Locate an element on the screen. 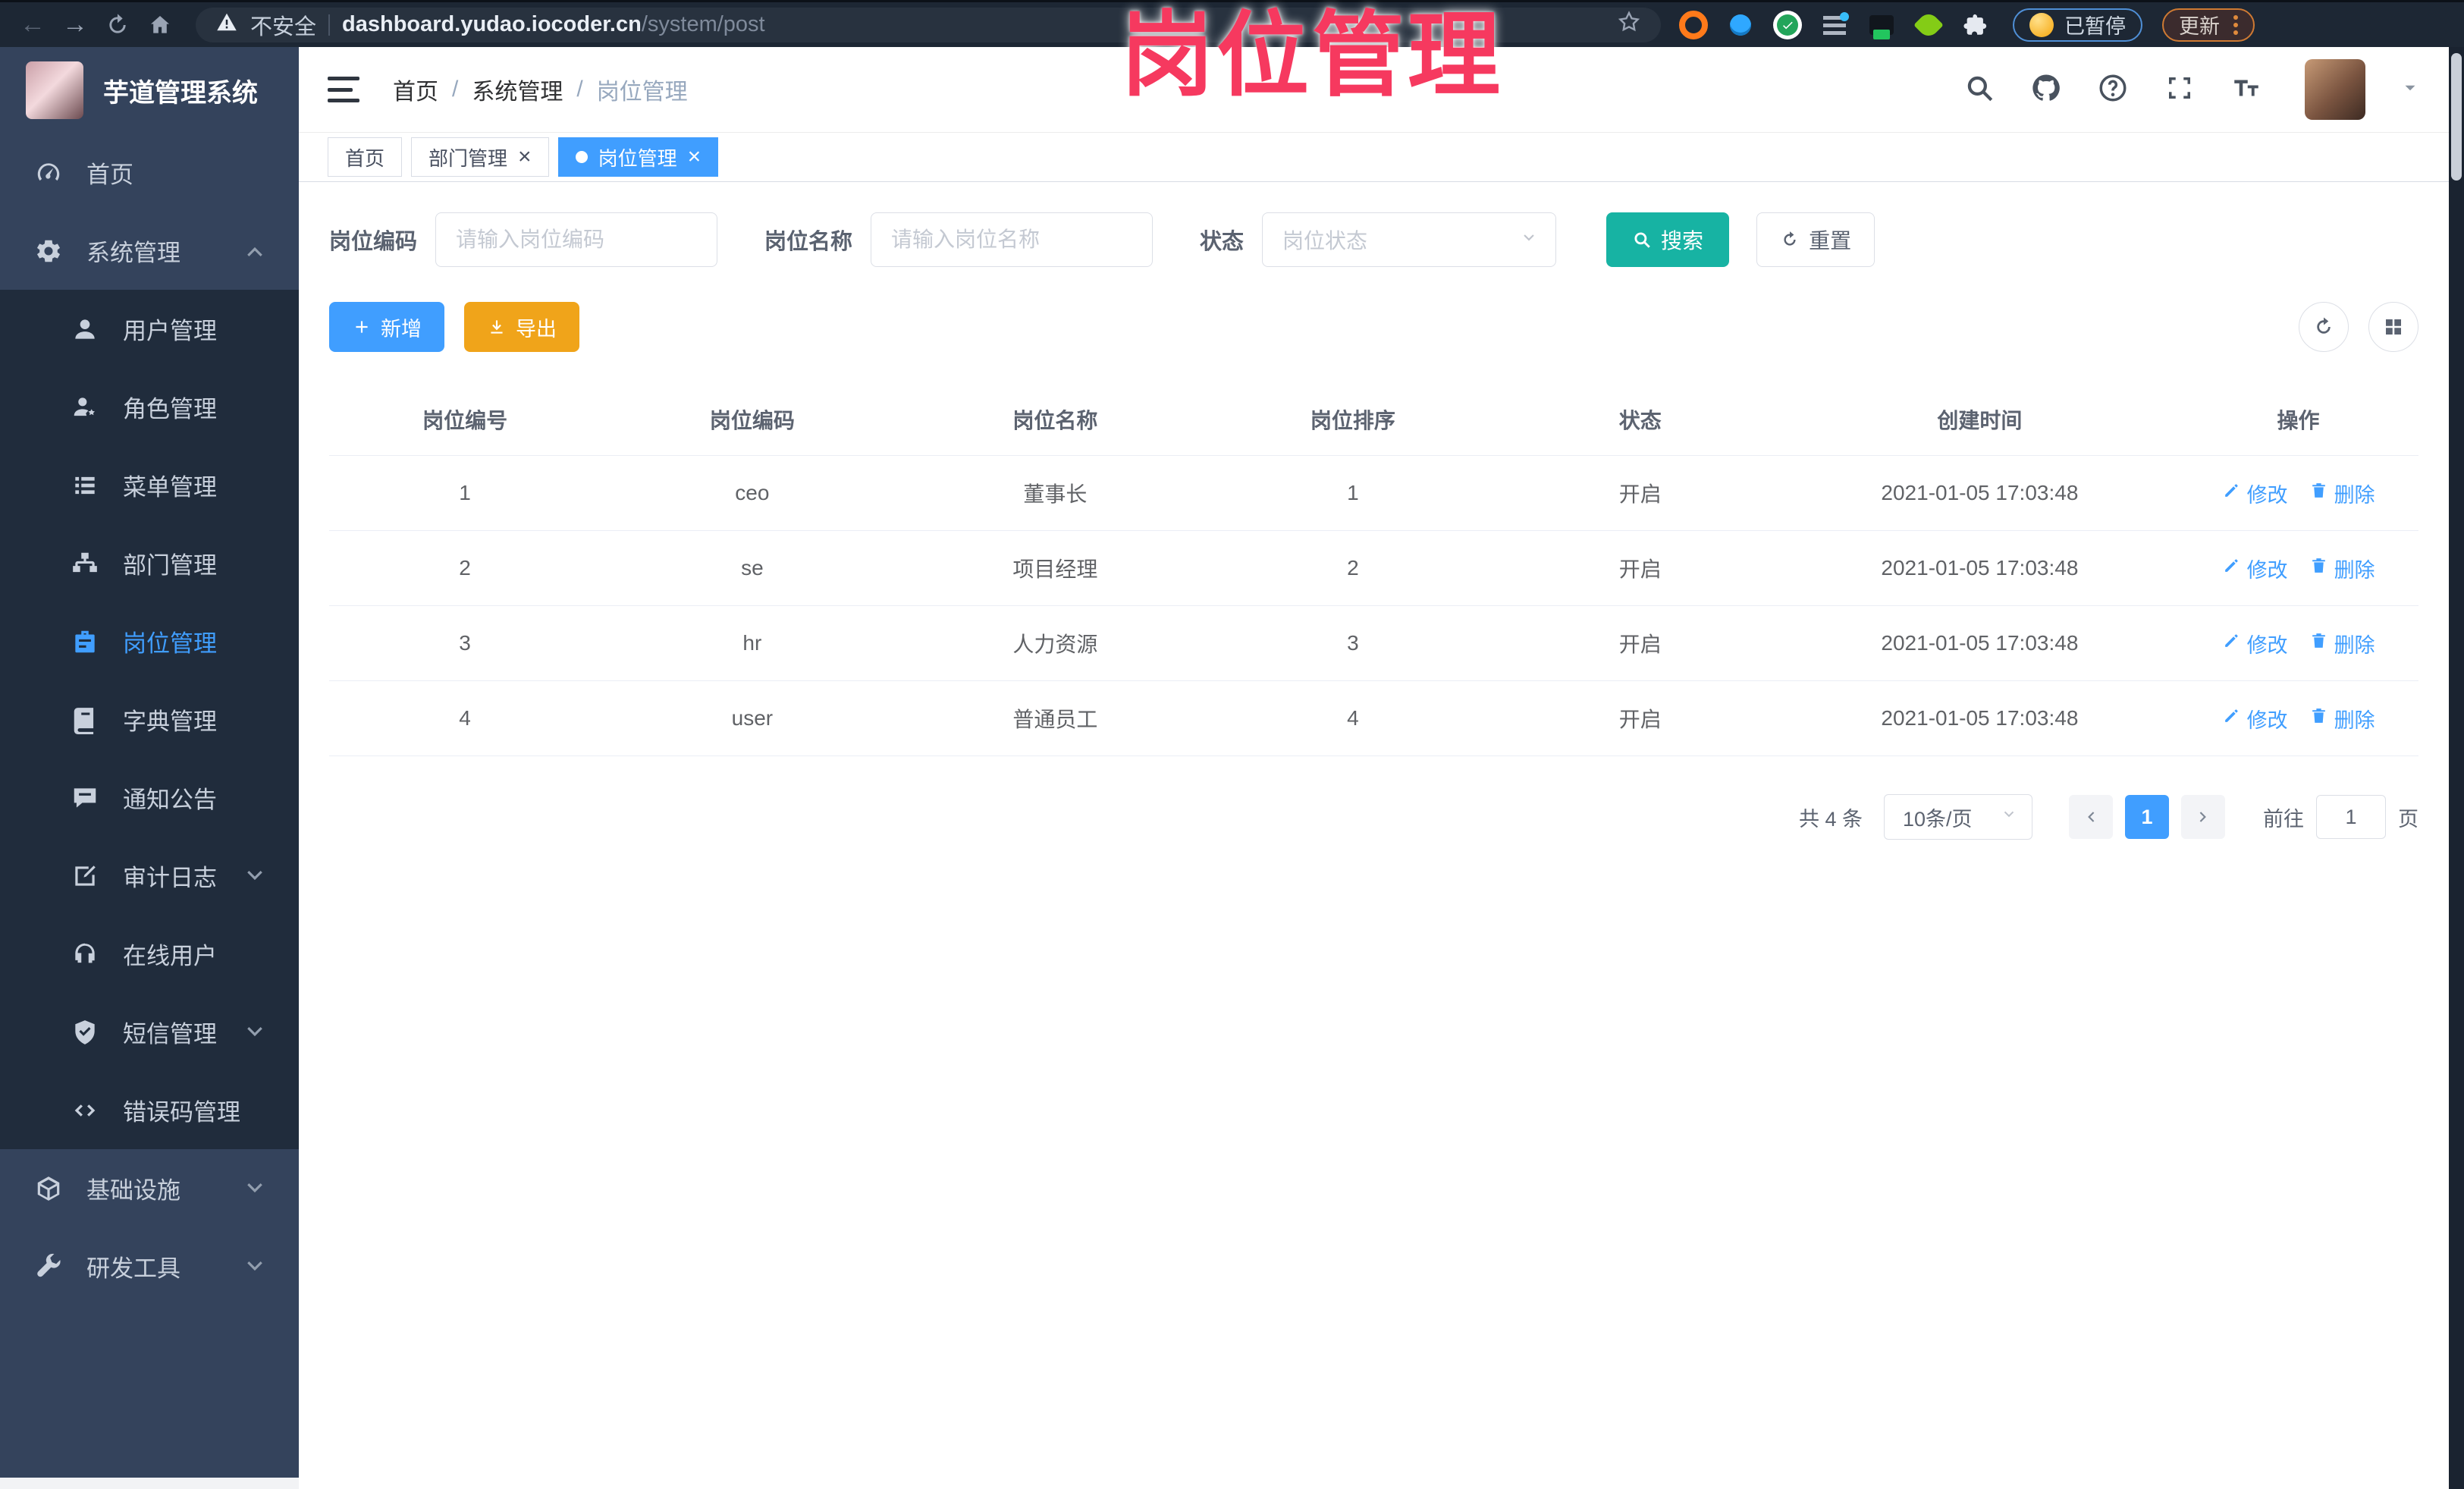  sidebar-item-errcode: 错误码管理 is located at coordinates (149, 1110).